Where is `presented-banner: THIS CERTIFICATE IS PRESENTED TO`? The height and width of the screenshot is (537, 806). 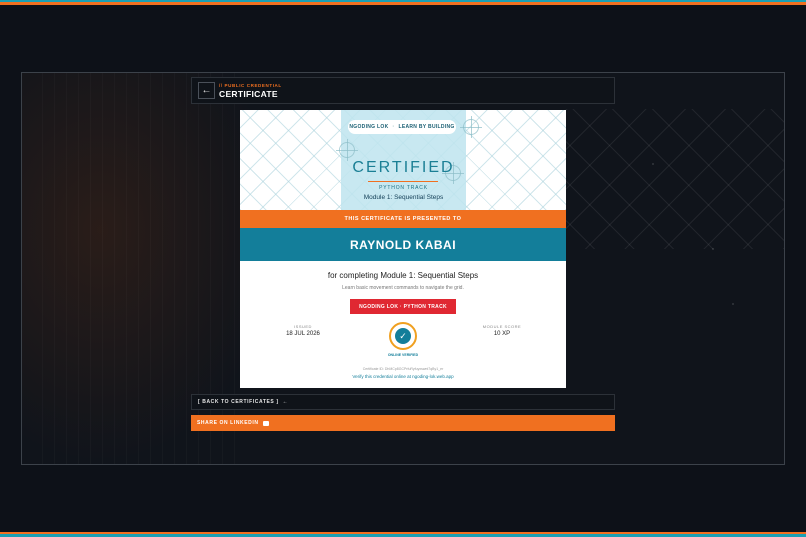 presented-banner: THIS CERTIFICATE IS PRESENTED TO is located at coordinates (403, 219).